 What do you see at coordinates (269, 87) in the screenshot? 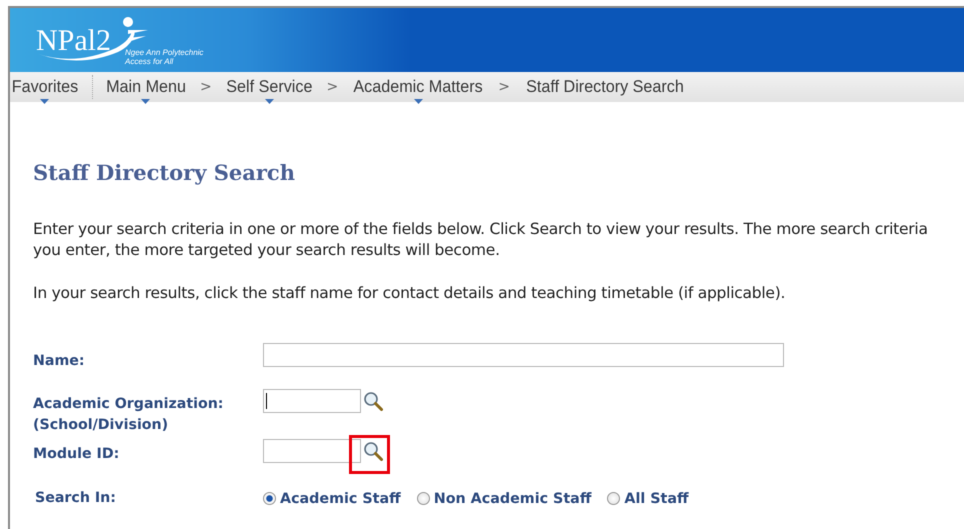
I see `breadcrumb-link: Self Service` at bounding box center [269, 87].